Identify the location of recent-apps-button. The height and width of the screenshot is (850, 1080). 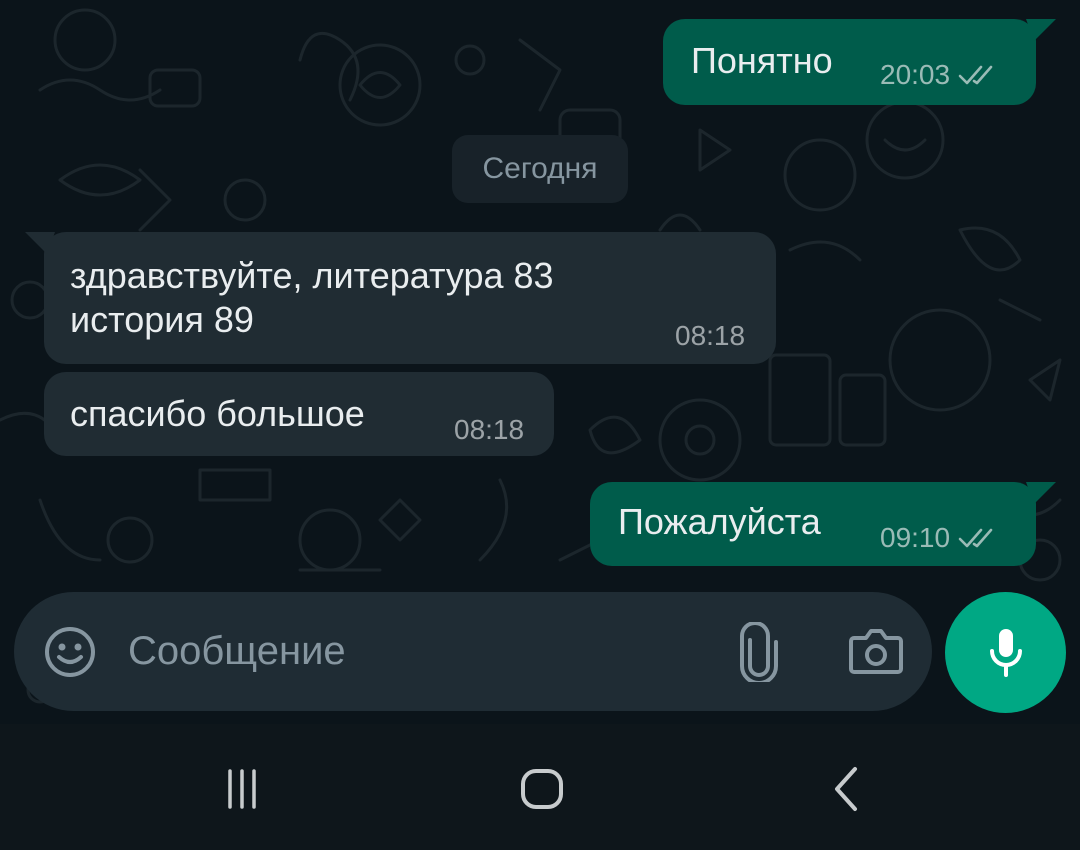
(242, 789).